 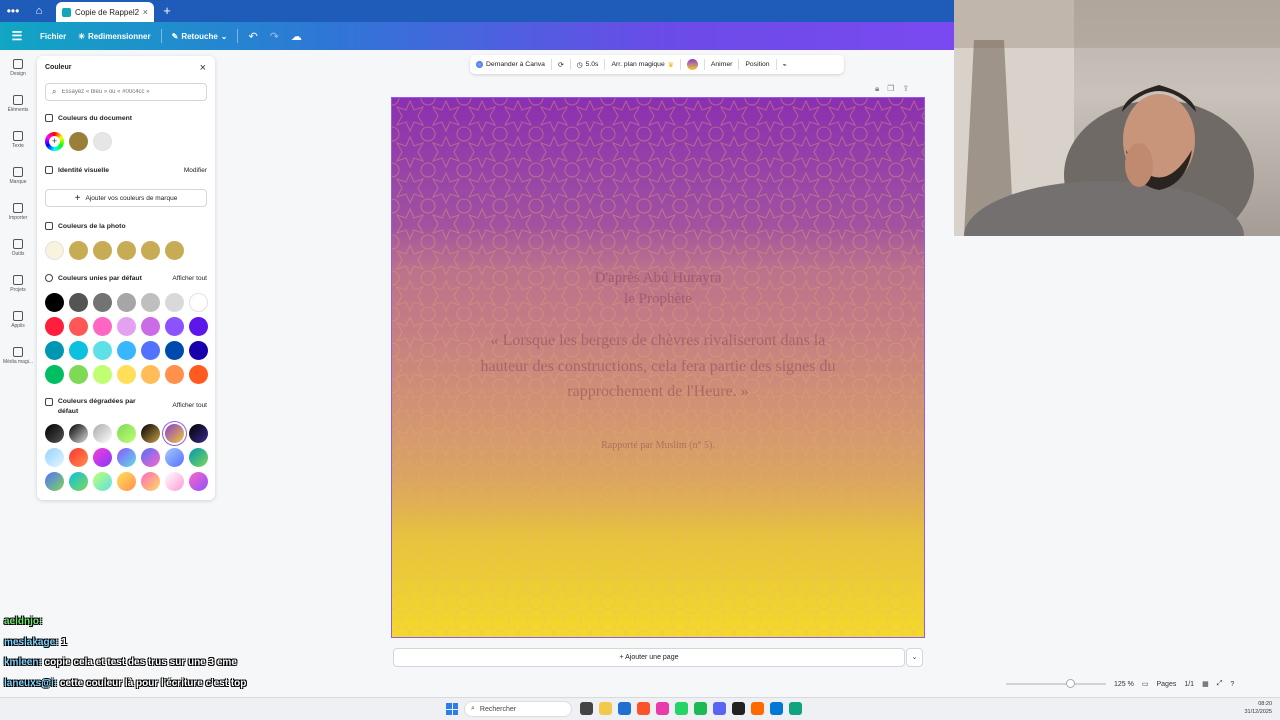 I want to click on lock-icon: 🔒︎, so click(x=877, y=89).